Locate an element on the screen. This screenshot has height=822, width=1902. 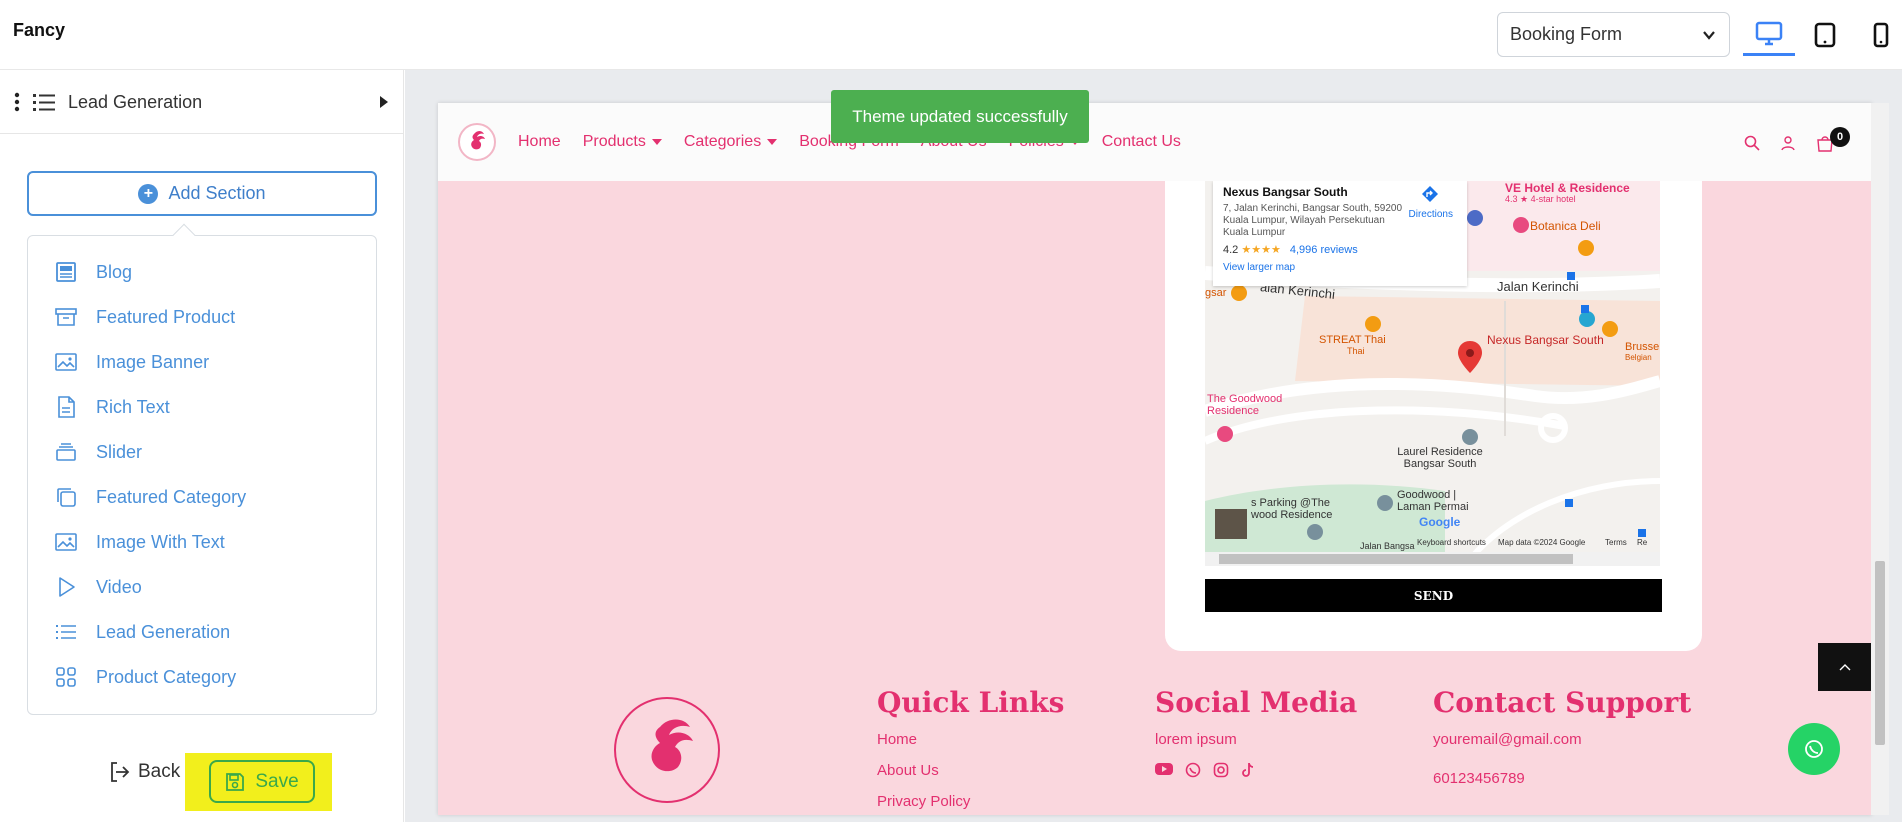
map-label-hotel-rating: 4.3 ★ 4-star hotel is located at coordinates (1540, 199).